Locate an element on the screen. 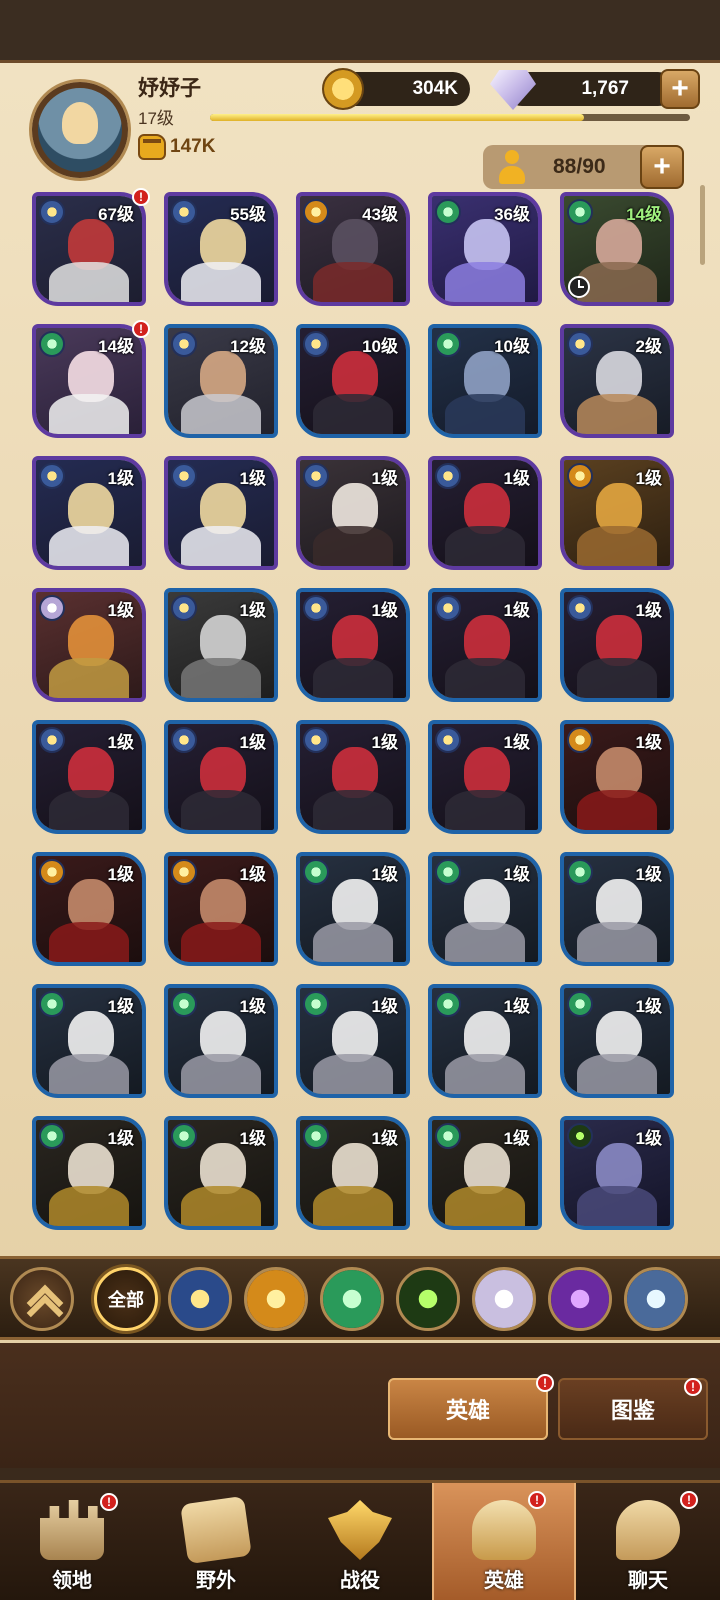 The image size is (720, 1600). hero-card: 55级 is located at coordinates (221, 249).